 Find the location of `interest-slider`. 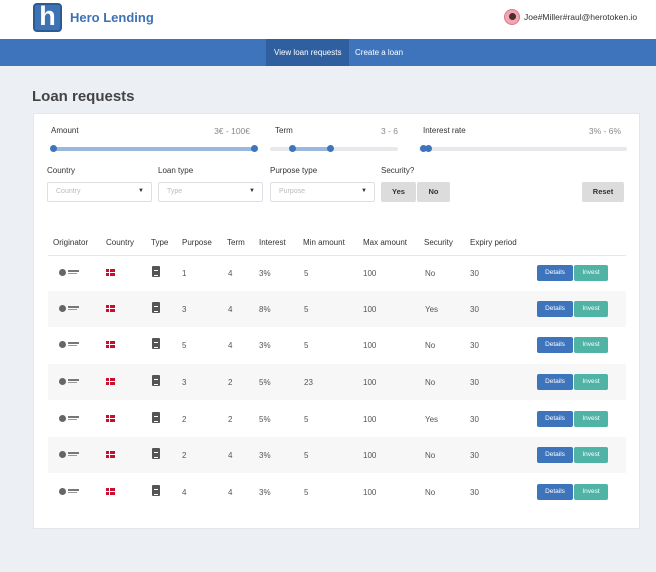

interest-slider is located at coordinates (523, 148).